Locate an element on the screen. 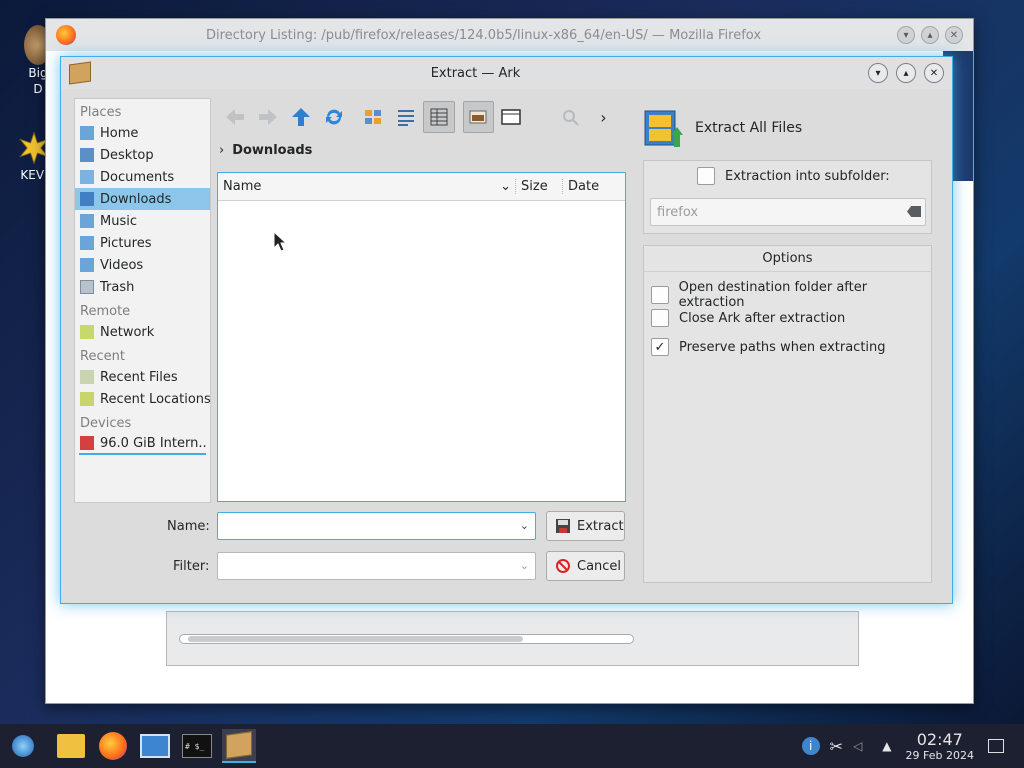 Image resolution: width=1024 pixels, height=768 pixels. extract-heading: Extract All Files is located at coordinates (721, 128).